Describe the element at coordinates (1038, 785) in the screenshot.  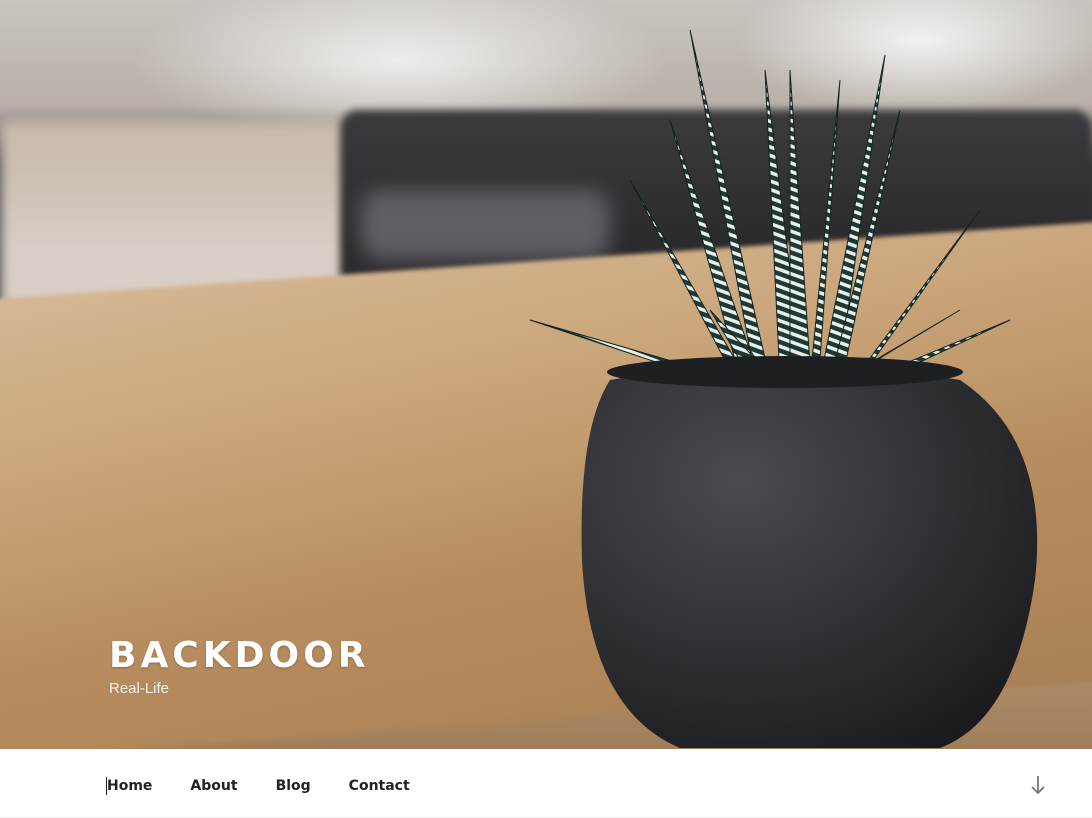
I see `arrow-down-icon` at that location.